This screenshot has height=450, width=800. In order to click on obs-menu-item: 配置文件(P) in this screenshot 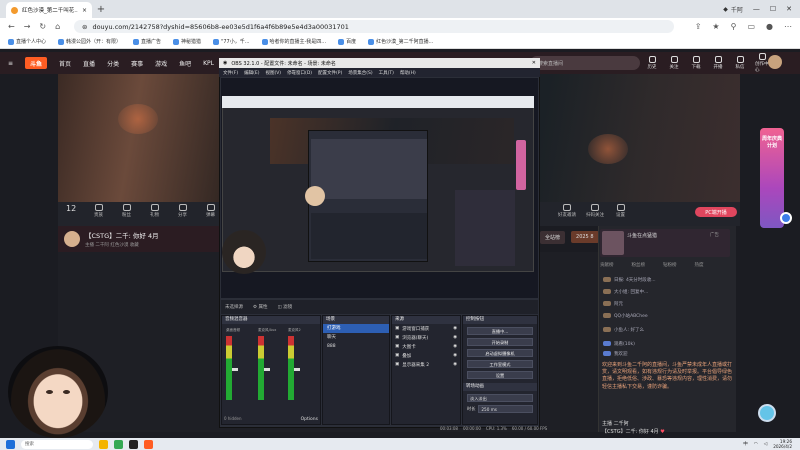, I will do `click(330, 73)`.